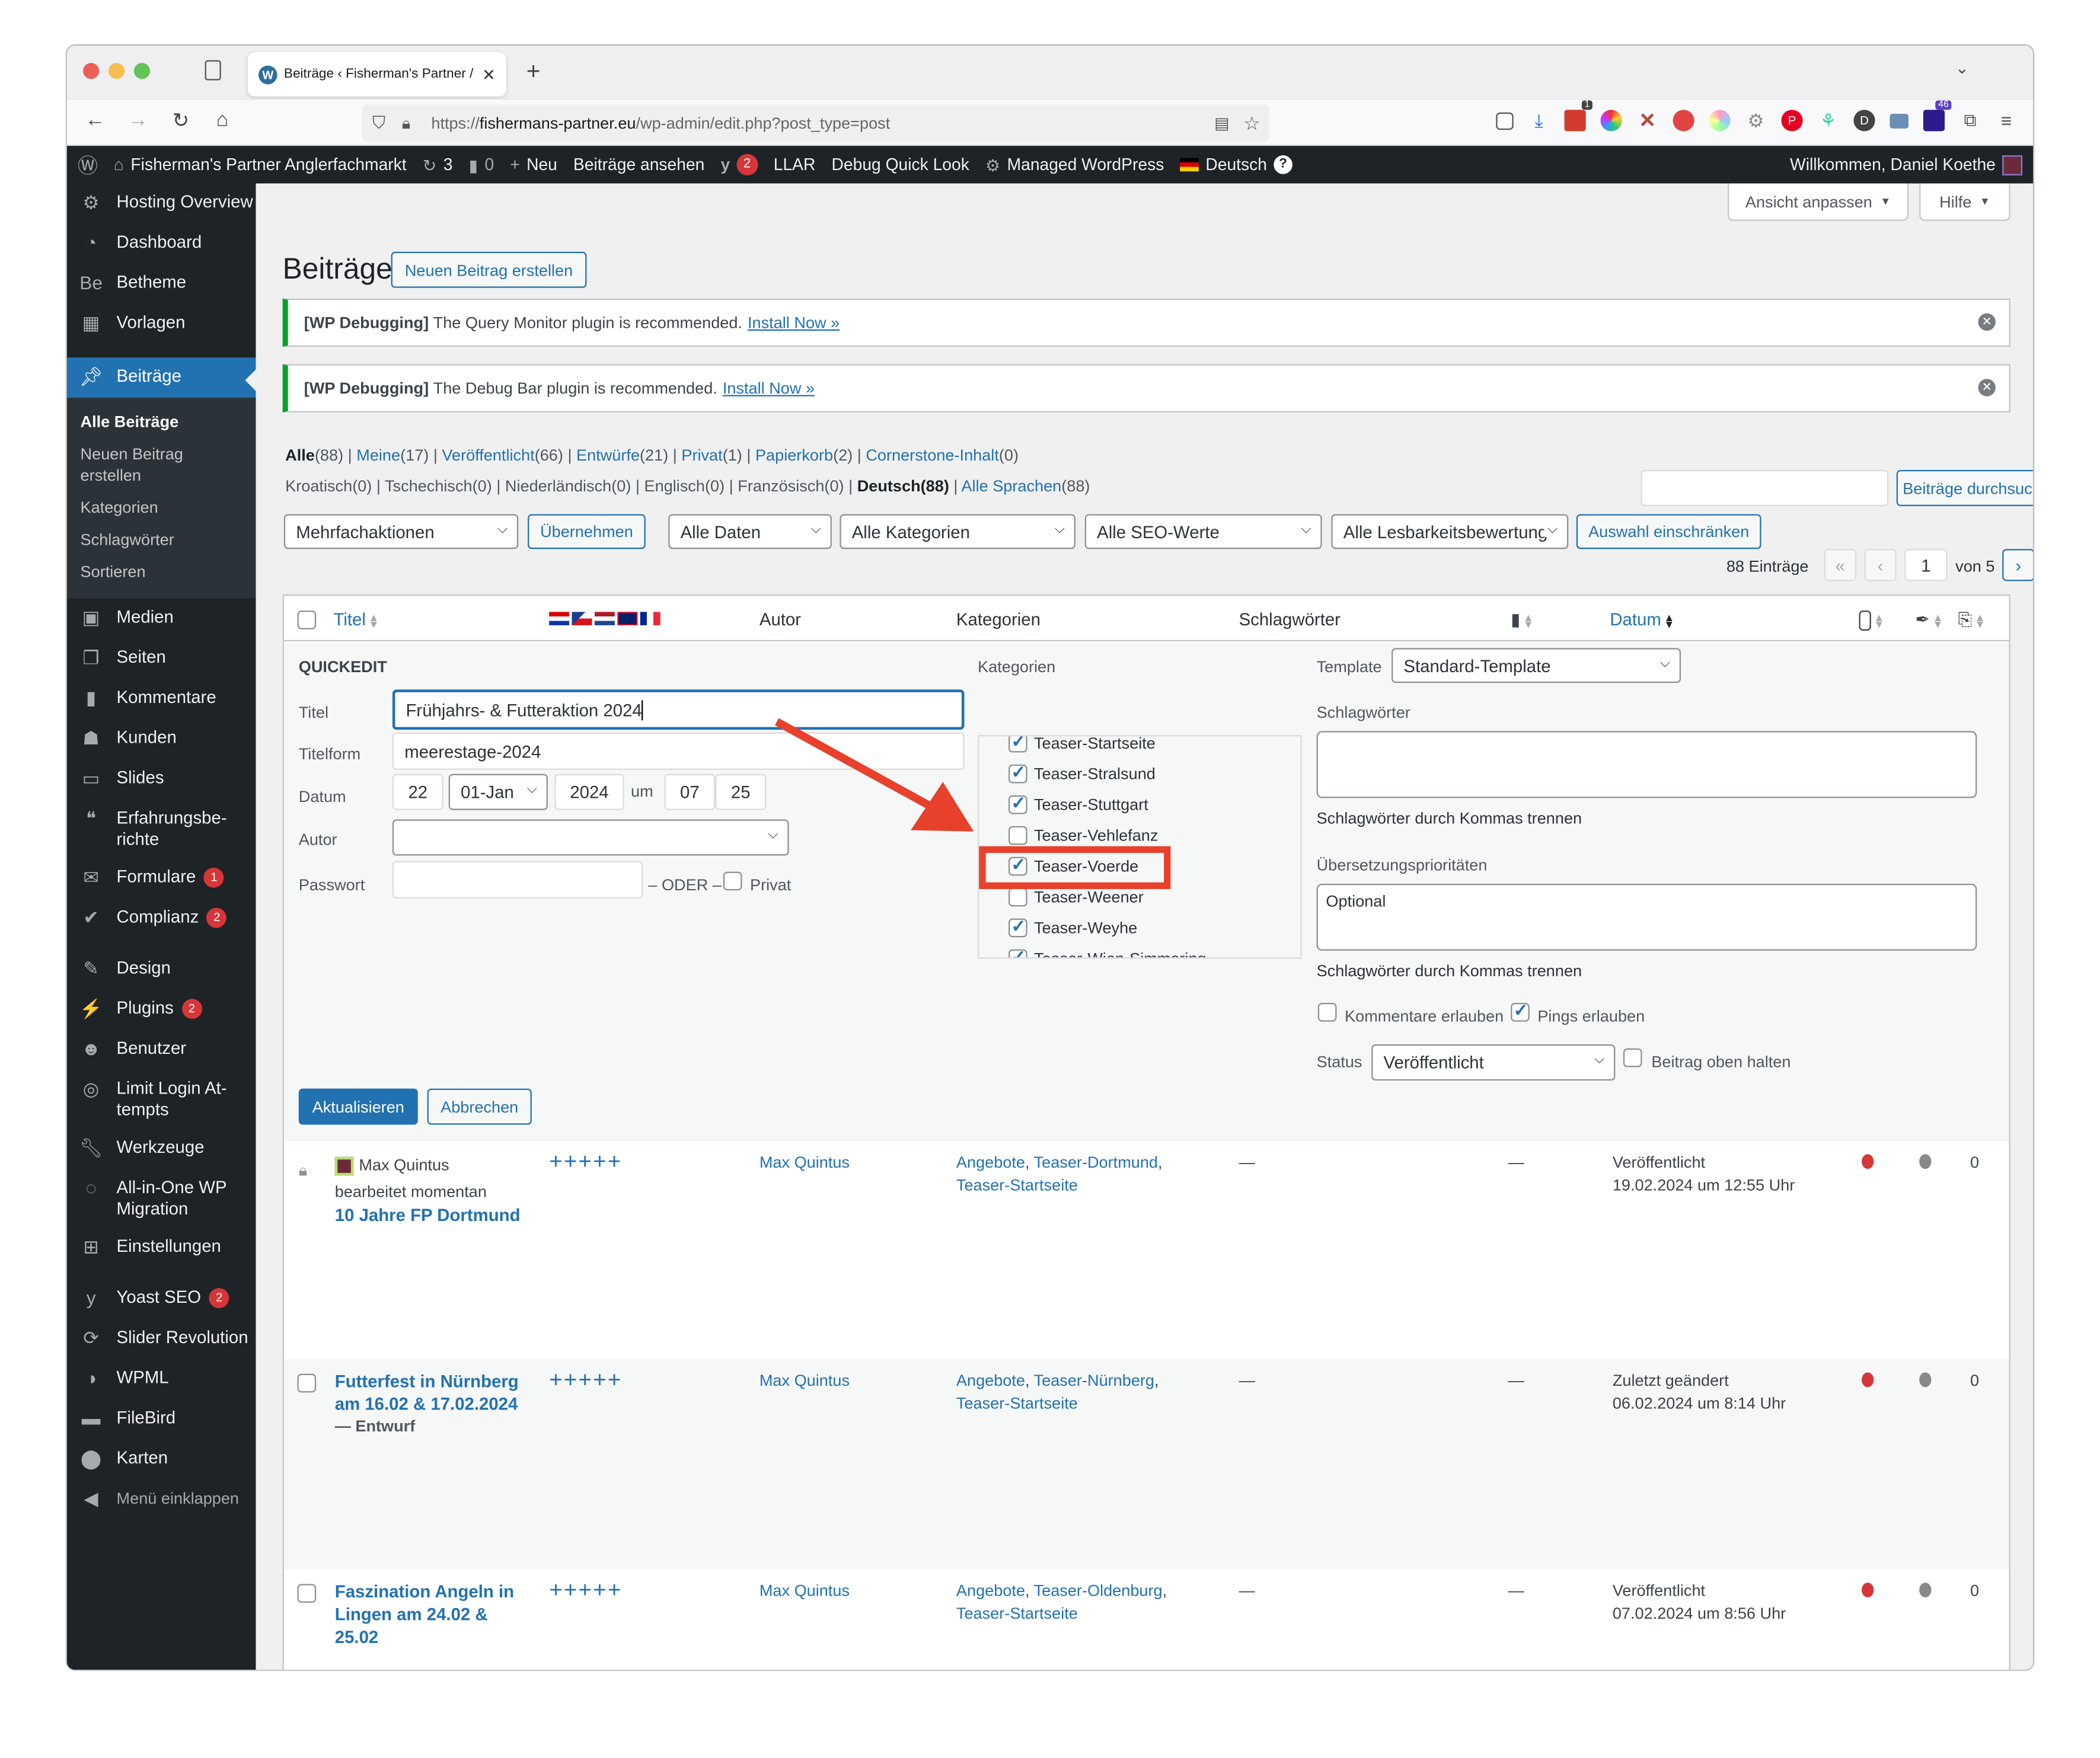  Describe the element at coordinates (162, 1198) in the screenshot. I see `sidebar-item-all-in-one-wp-migration: ◌ All-in-One WP Migration` at that location.